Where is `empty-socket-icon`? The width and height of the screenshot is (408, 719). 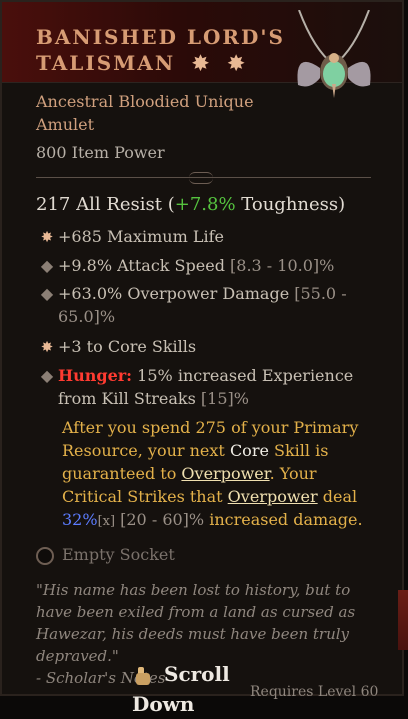
empty-socket-icon is located at coordinates (45, 555).